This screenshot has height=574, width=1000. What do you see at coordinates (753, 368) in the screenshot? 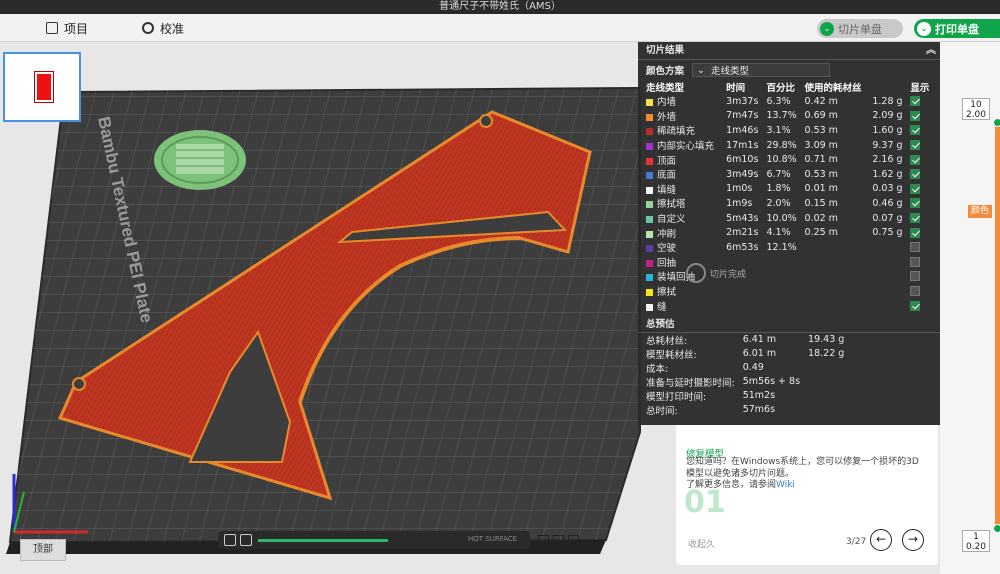
I see `estimate-v1: 0.49` at bounding box center [753, 368].